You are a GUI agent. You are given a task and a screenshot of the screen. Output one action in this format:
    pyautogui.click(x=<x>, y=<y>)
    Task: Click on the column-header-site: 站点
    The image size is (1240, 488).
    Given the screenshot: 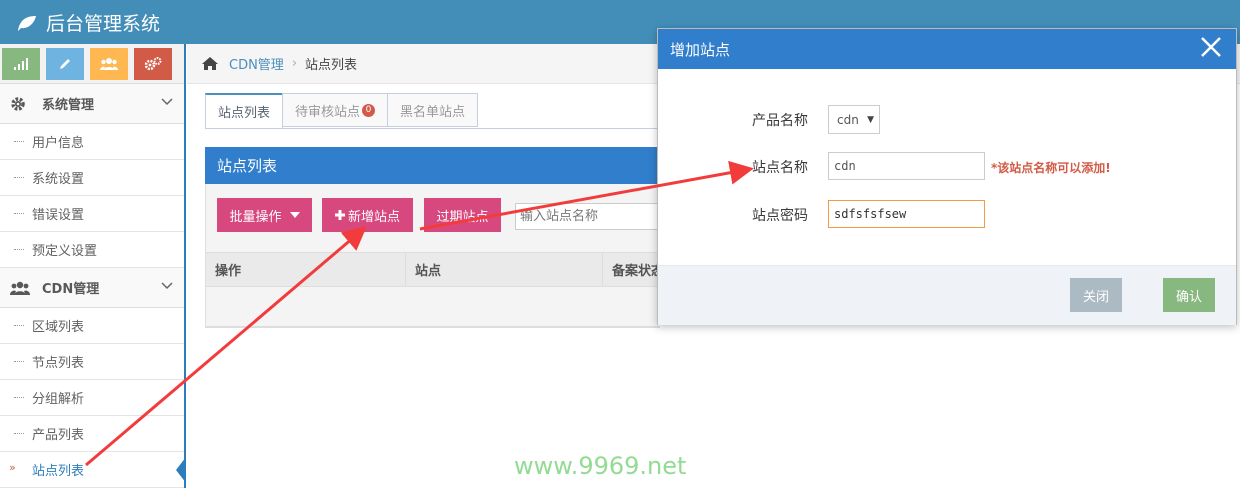 What is the action you would take?
    pyautogui.click(x=504, y=269)
    